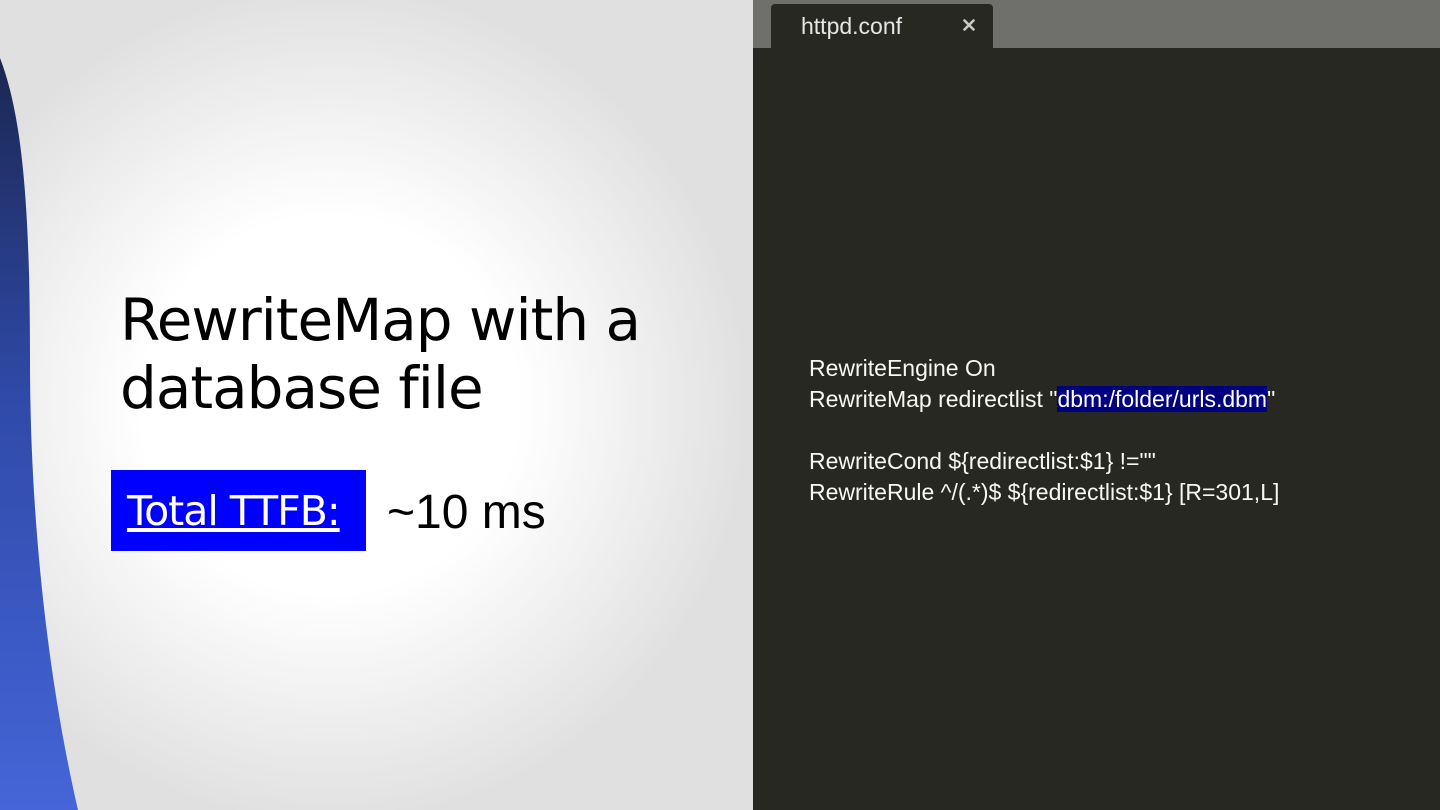 This screenshot has width=1440, height=810. I want to click on slide-title: RewriteMap with a database file, so click(420, 354).